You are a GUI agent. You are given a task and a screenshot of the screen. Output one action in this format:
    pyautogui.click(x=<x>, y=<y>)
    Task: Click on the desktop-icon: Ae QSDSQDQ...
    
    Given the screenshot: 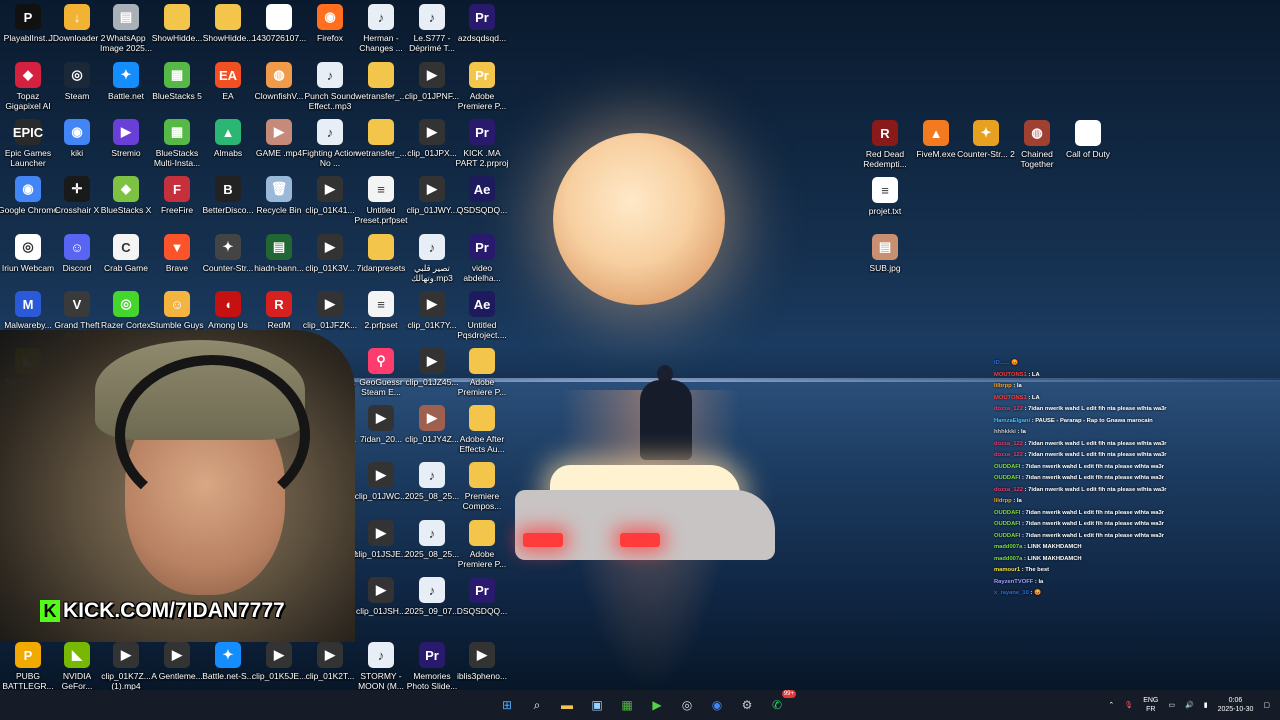 What is the action you would take?
    pyautogui.click(x=482, y=195)
    